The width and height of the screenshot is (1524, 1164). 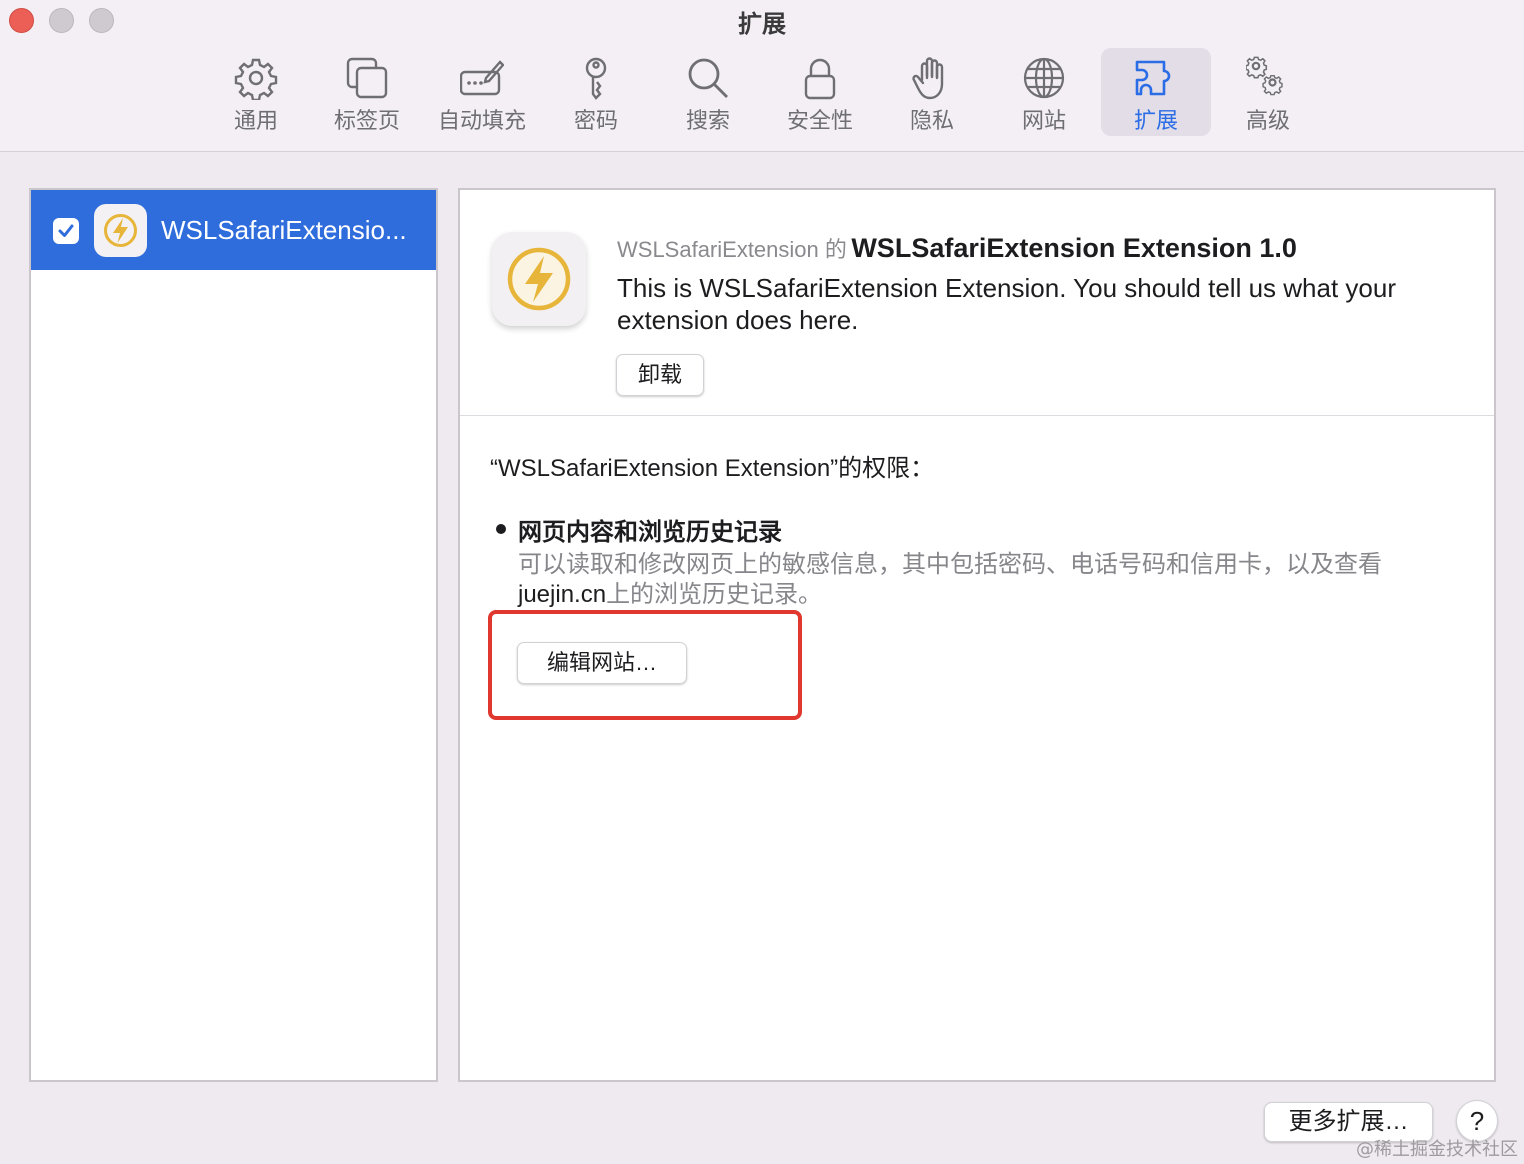 I want to click on window-title: 扩展, so click(x=762, y=24).